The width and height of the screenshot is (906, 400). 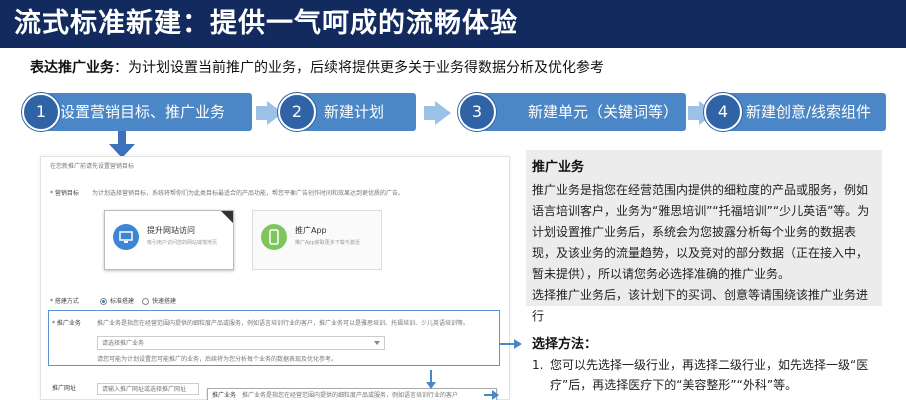 What do you see at coordinates (558, 167) in the screenshot?
I see `explanation-title: 推广业务` at bounding box center [558, 167].